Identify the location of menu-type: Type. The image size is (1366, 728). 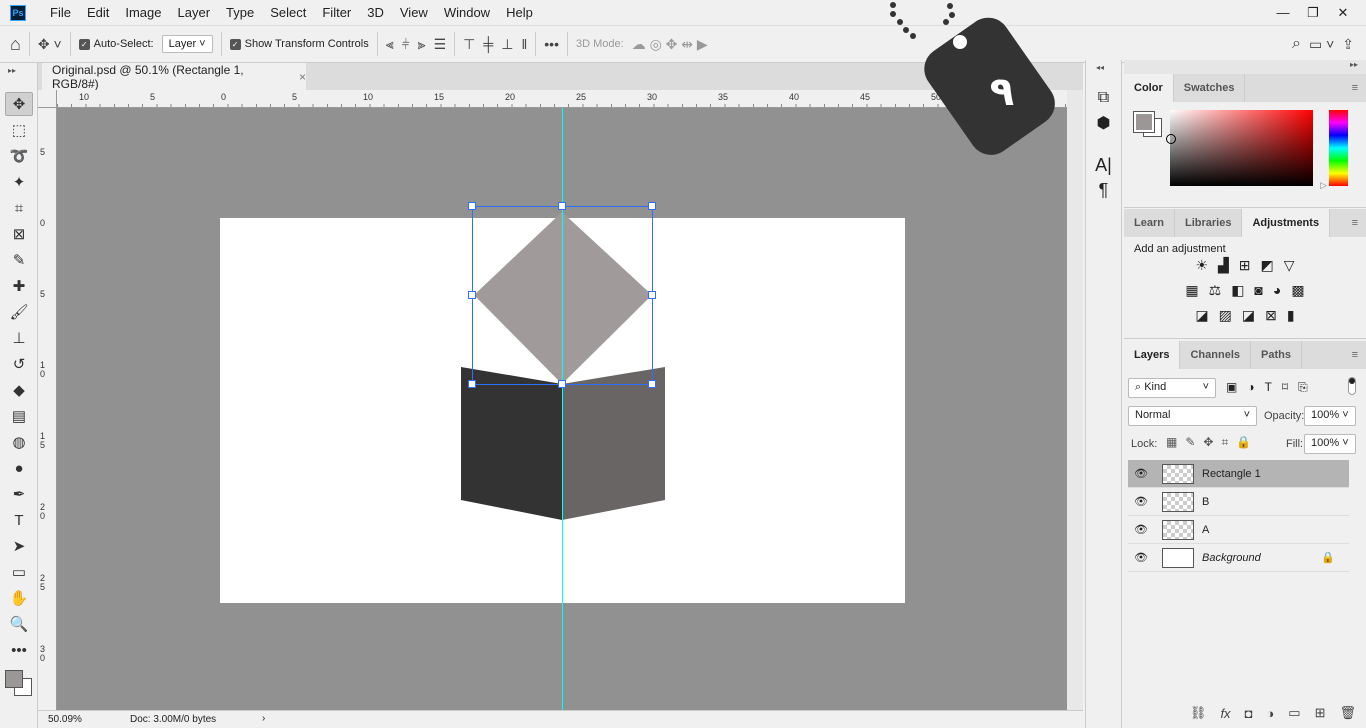
(240, 12).